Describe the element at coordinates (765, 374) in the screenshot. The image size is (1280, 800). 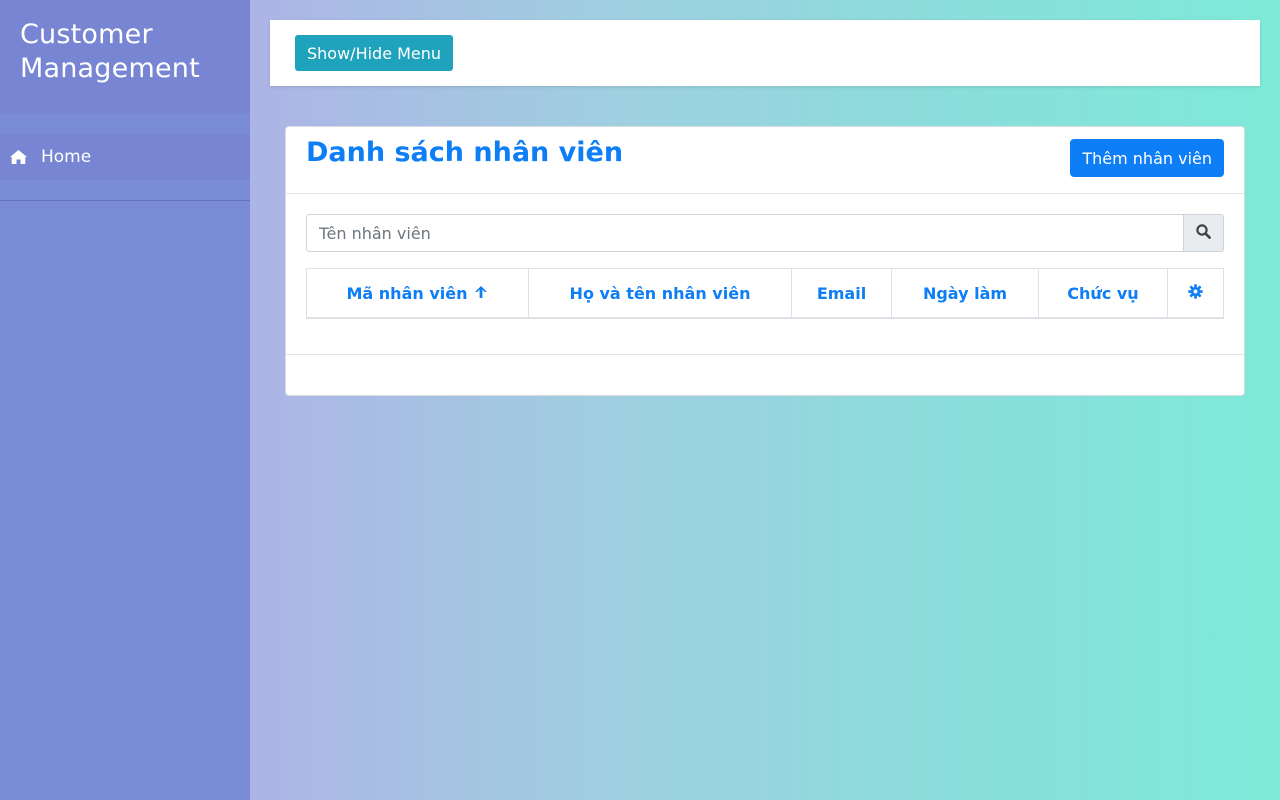
I see `card-footer` at that location.